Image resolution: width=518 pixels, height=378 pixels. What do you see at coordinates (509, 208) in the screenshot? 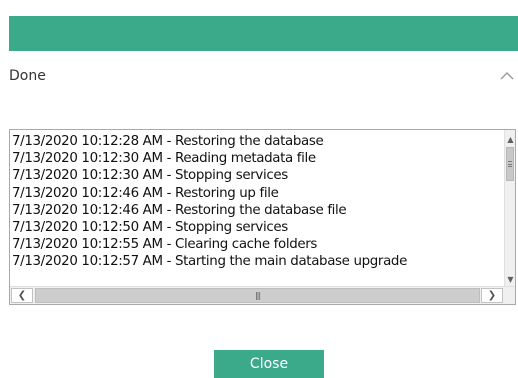
I see `vertical-scrollbar: ▲ ▼` at bounding box center [509, 208].